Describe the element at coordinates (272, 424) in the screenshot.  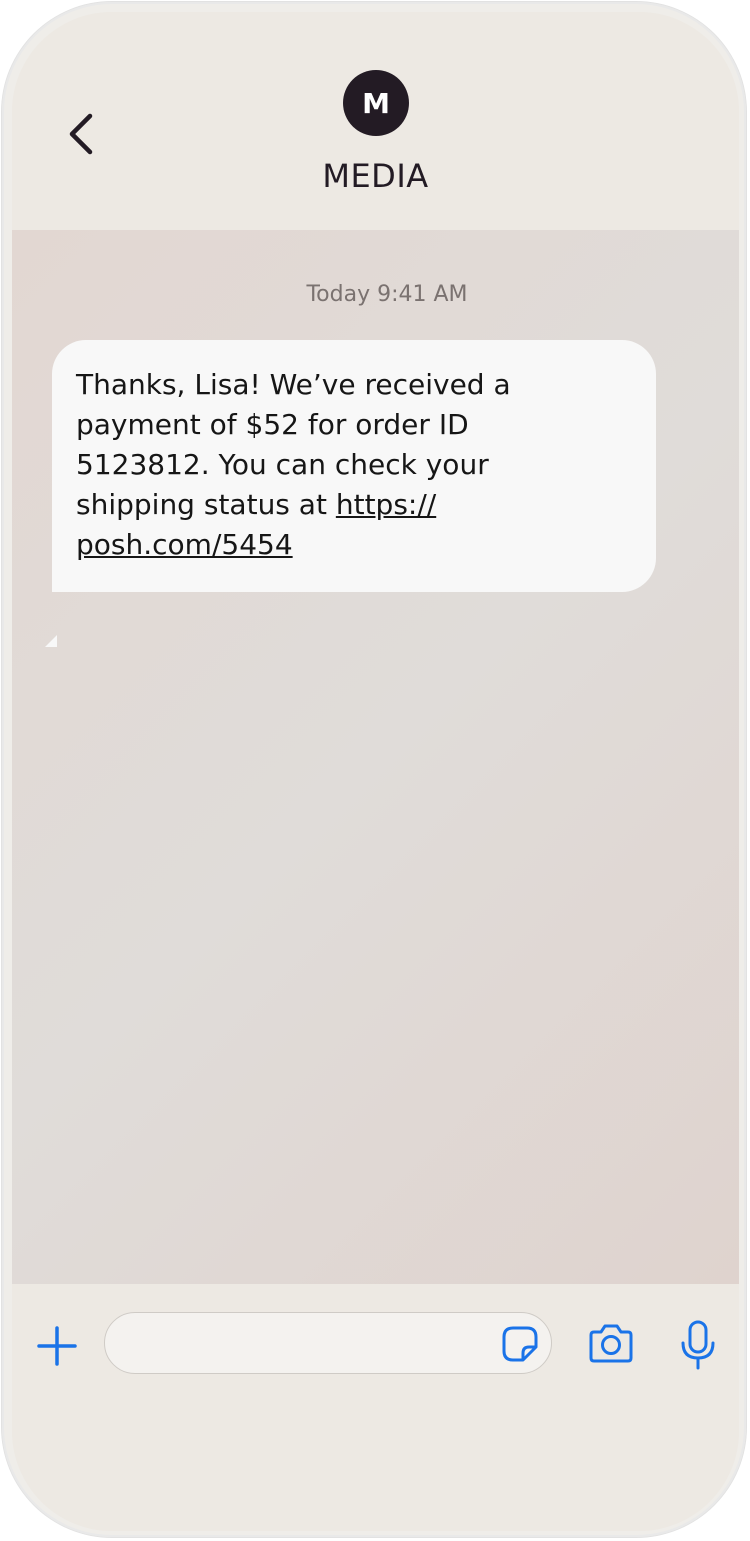
I see `message-line: payment of $52 for order ID` at that location.